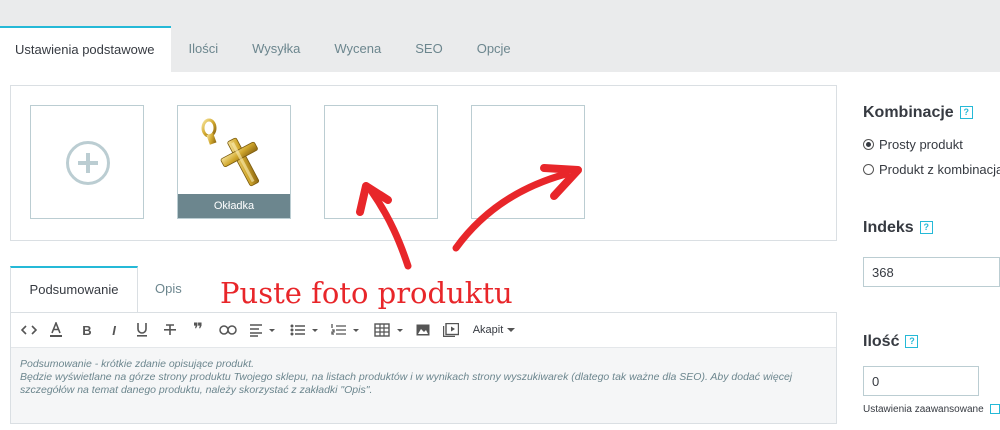 The image size is (1000, 430). I want to click on image-icon, so click(423, 330).